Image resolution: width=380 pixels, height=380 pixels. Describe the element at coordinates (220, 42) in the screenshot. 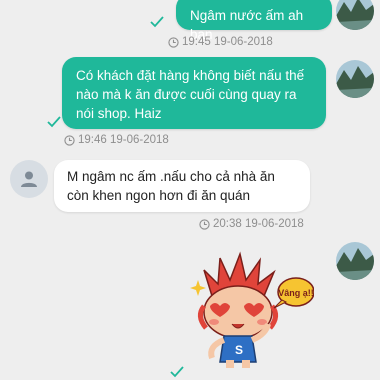

I see `message-timestamp: 19:45 19-06-2018` at that location.